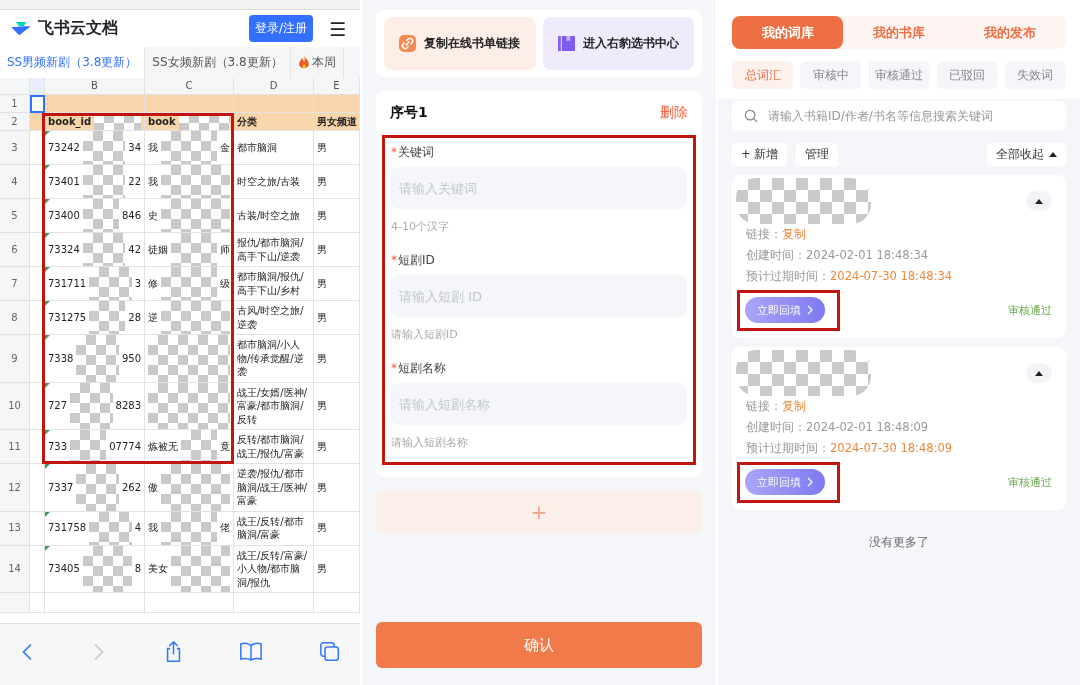  I want to click on sheet-tab: SS男频新剧（3.8更新）, so click(73, 62).